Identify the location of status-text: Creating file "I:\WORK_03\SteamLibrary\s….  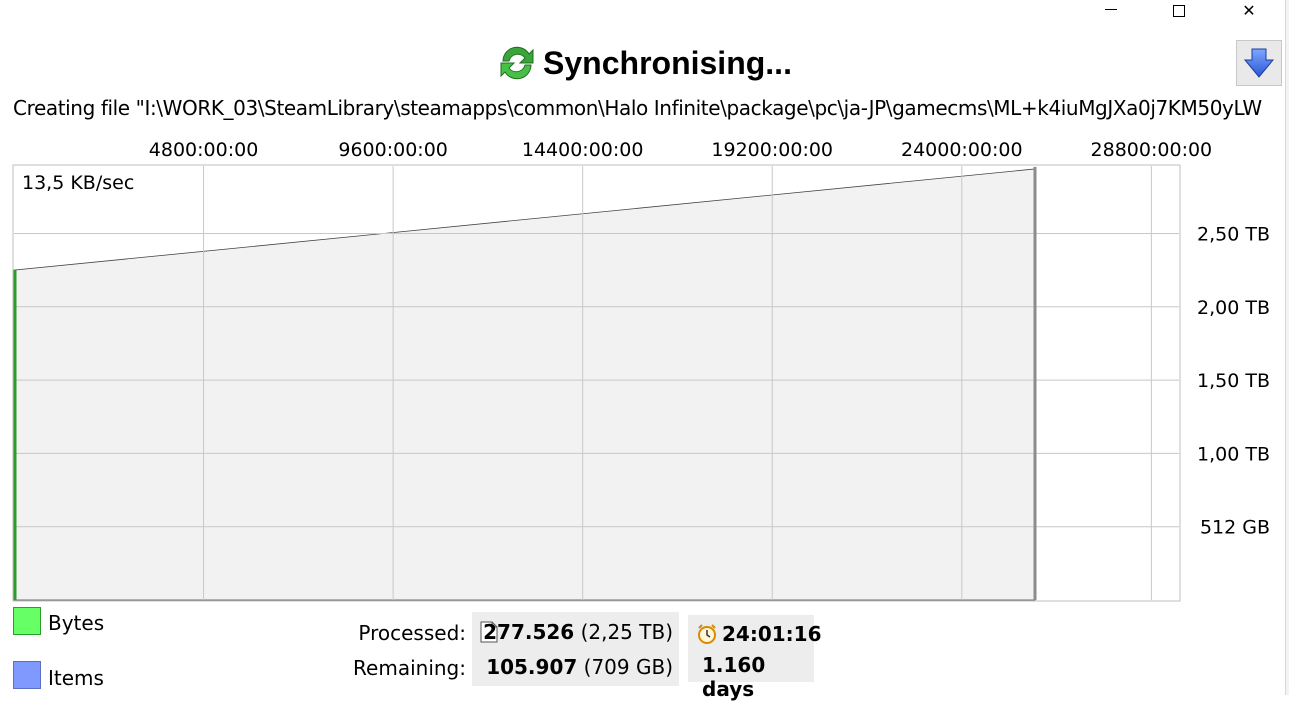
(637, 108).